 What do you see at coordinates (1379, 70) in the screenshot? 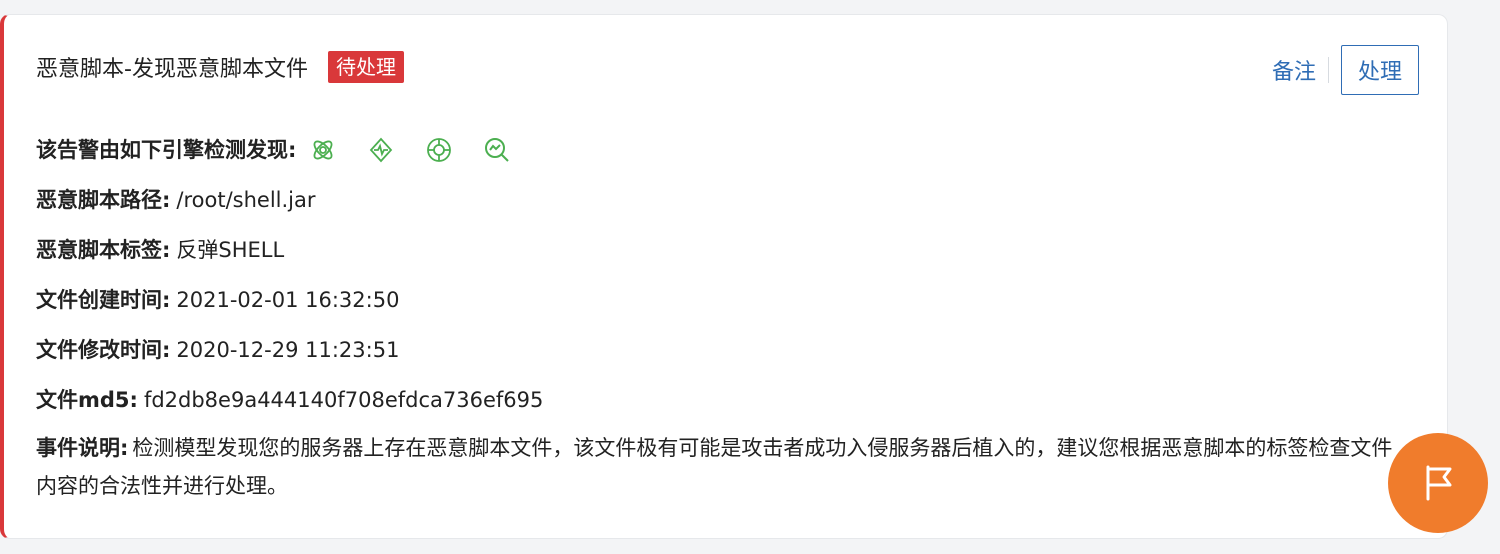
I see `process-button: 处理` at bounding box center [1379, 70].